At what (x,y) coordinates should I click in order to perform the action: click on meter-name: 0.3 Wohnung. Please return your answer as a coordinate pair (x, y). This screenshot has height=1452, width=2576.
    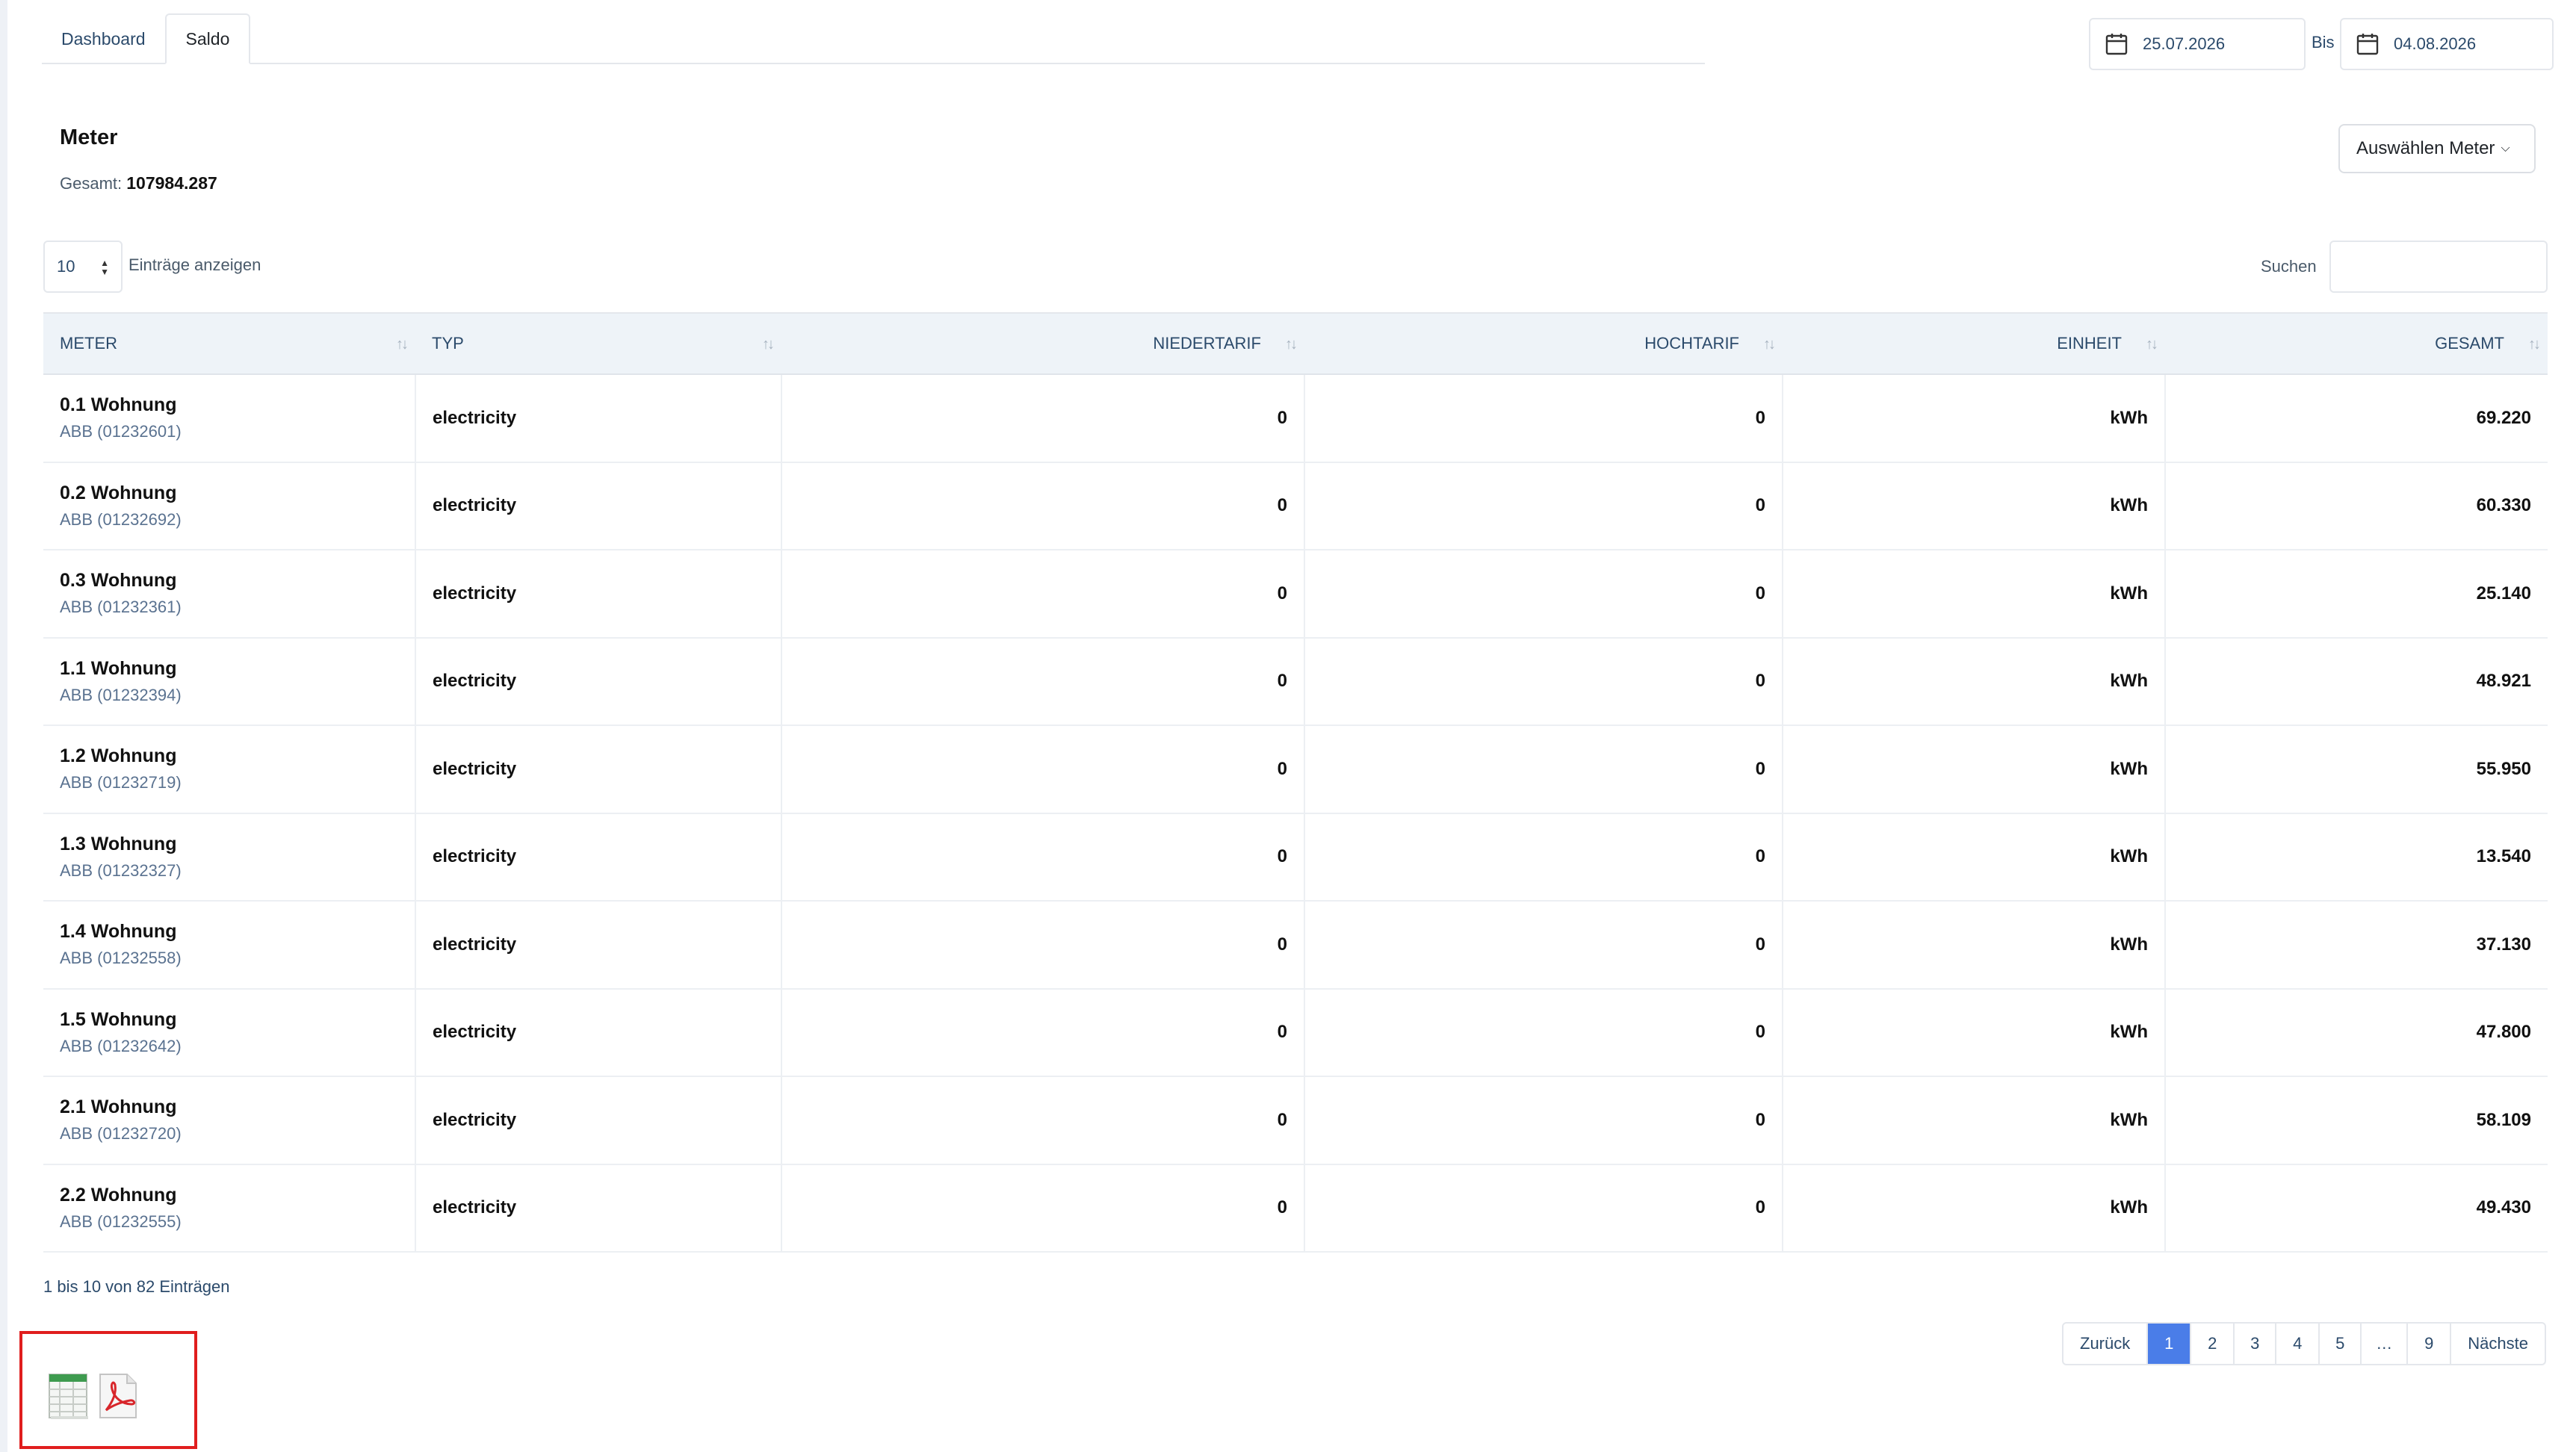
    Looking at the image, I should click on (118, 581).